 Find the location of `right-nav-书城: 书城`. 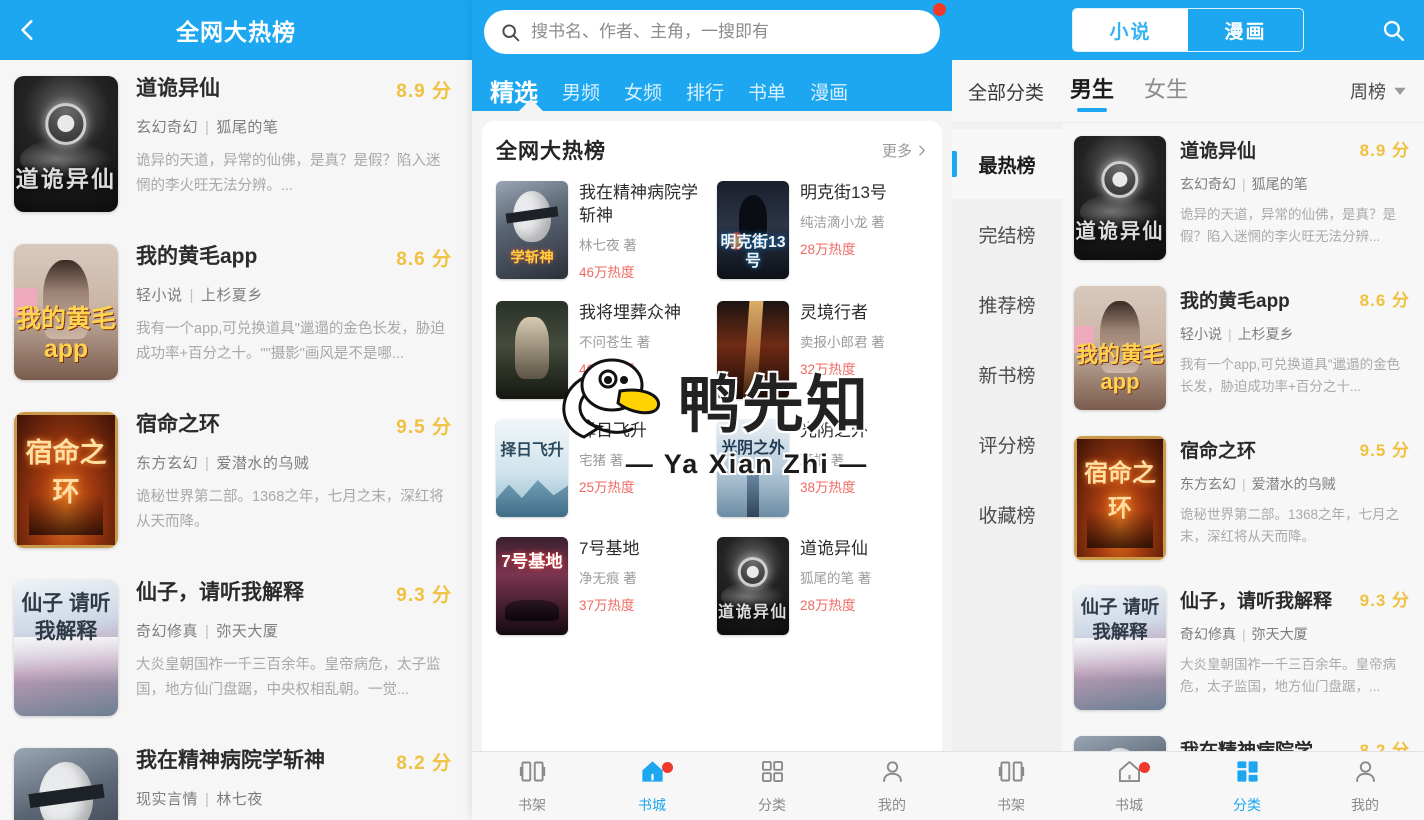

right-nav-书城: 书城 is located at coordinates (1129, 786).